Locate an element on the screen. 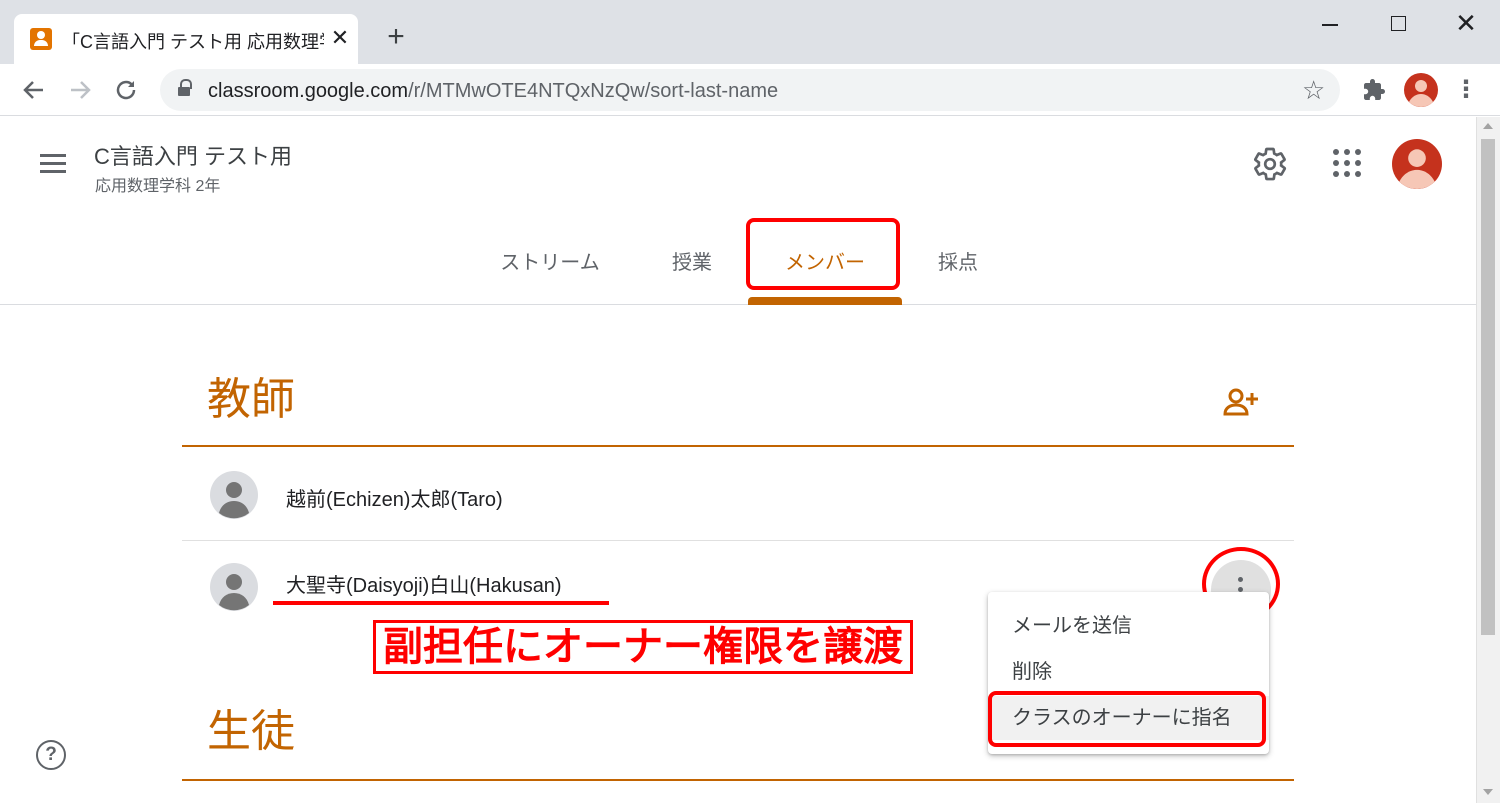 The width and height of the screenshot is (1500, 803). menu-item-send-email: メールを送信 is located at coordinates (1128, 626).